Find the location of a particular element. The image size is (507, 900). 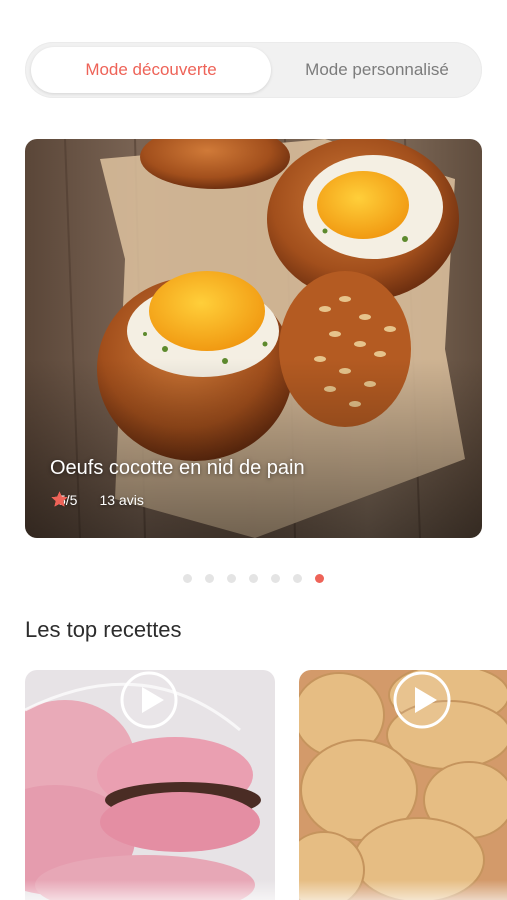

featured-recipe-meta: 5/5 13 avis is located at coordinates (97, 500).